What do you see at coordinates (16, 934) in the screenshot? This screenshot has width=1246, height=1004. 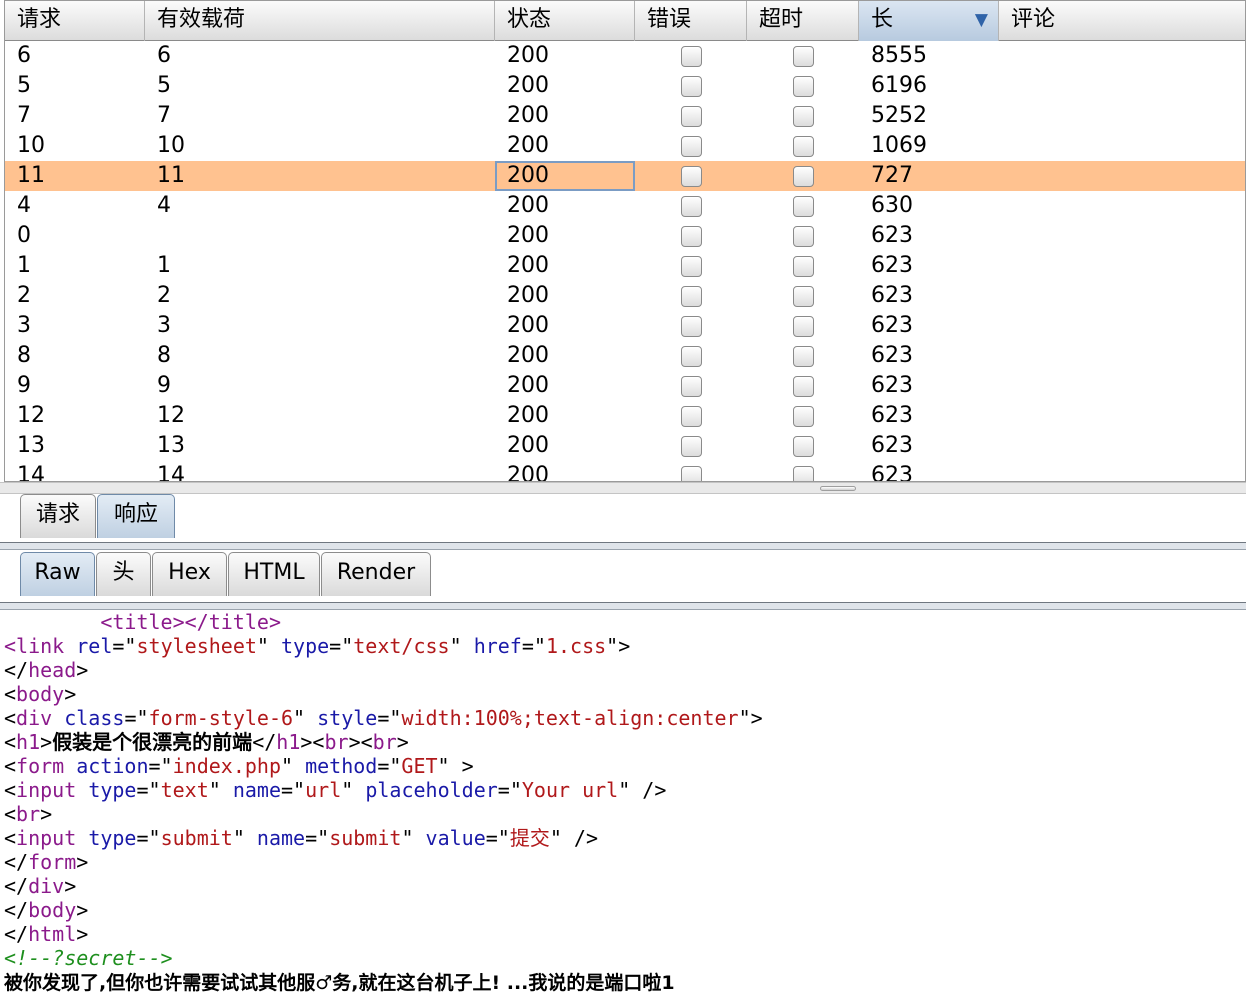 I see `code-token: </` at bounding box center [16, 934].